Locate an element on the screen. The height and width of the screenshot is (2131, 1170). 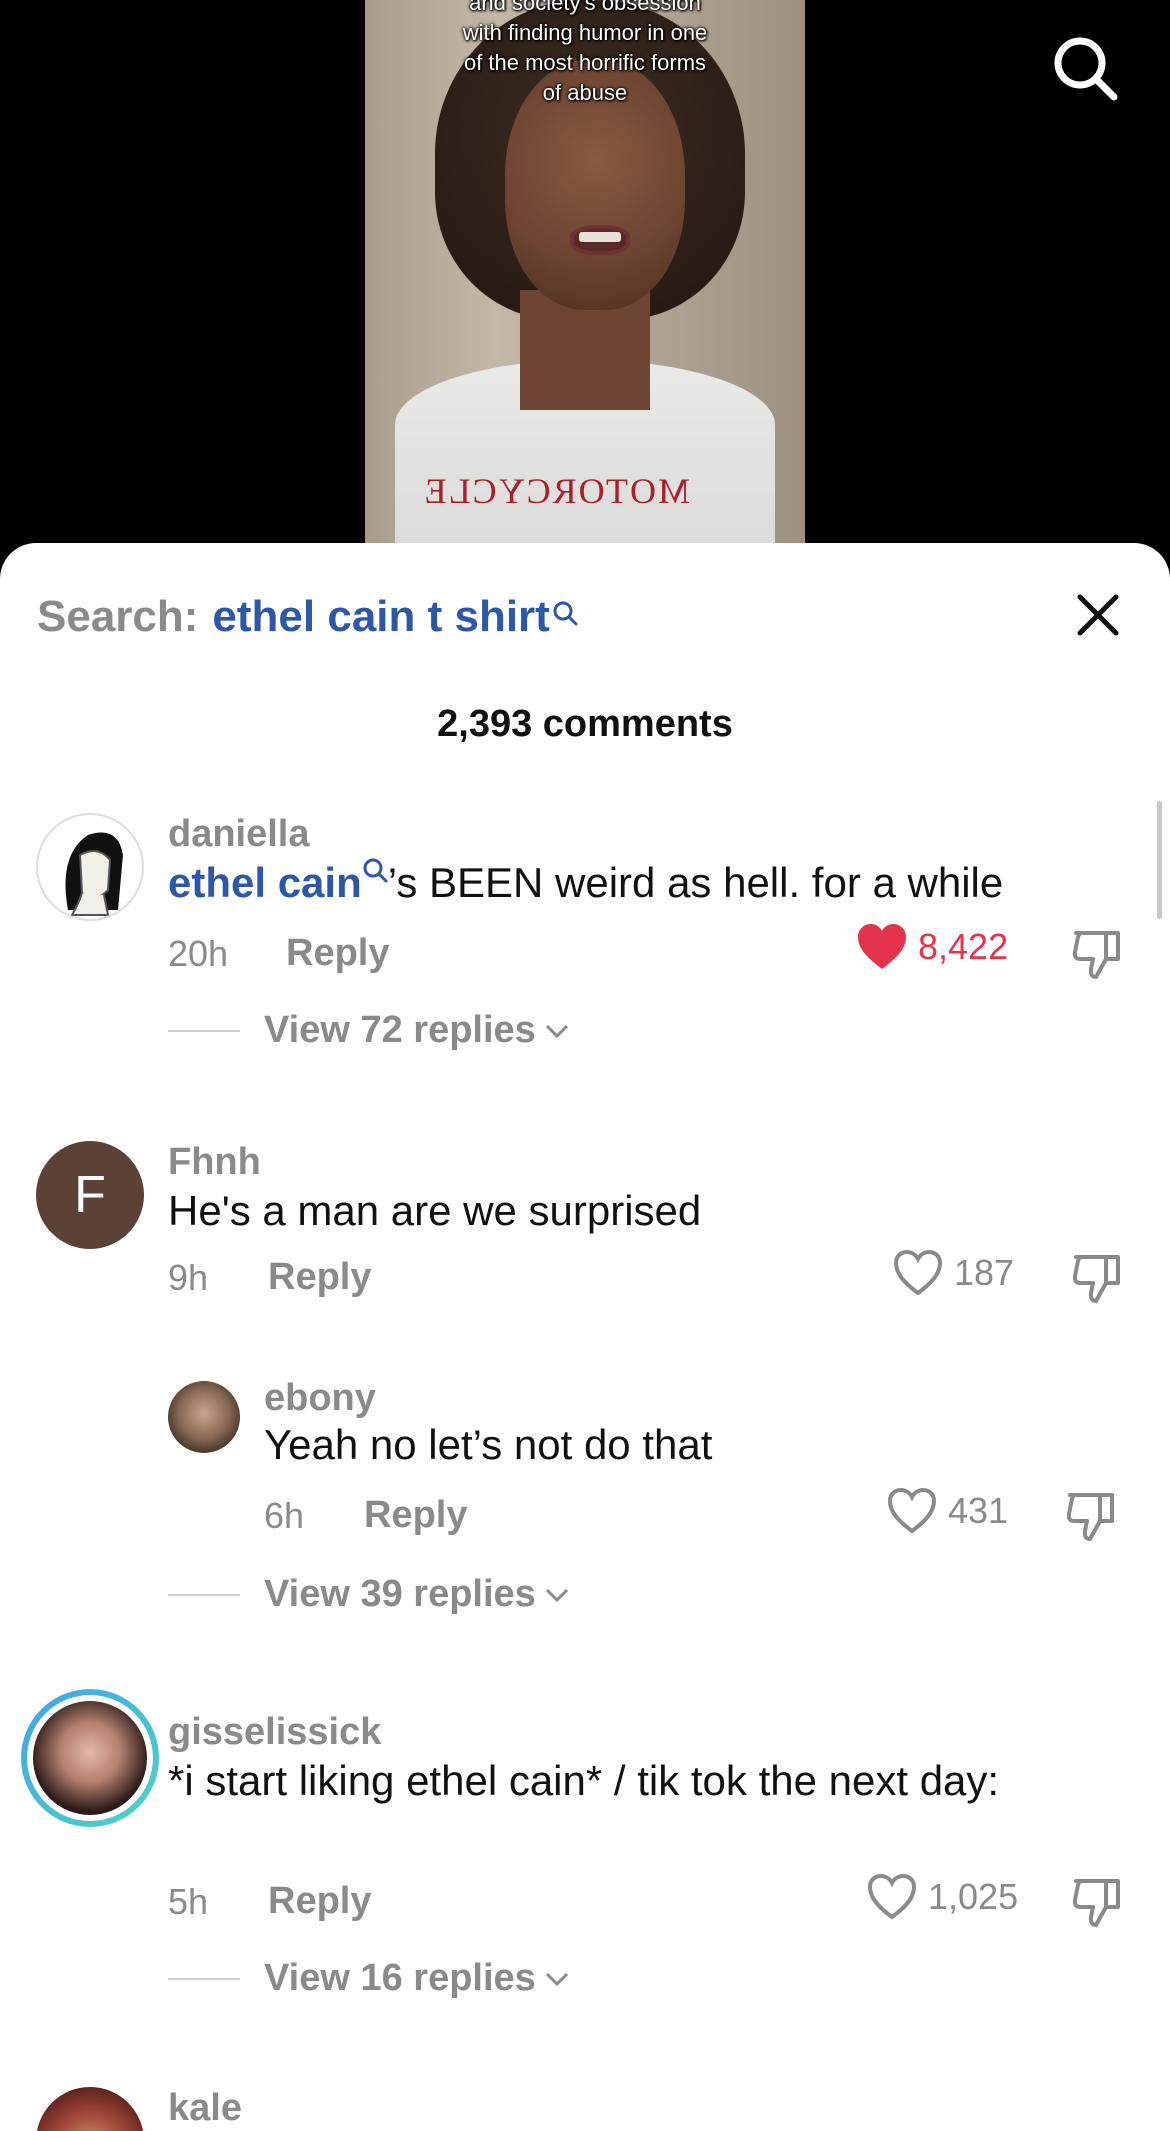
mention-link: ethel cain is located at coordinates (265, 882).